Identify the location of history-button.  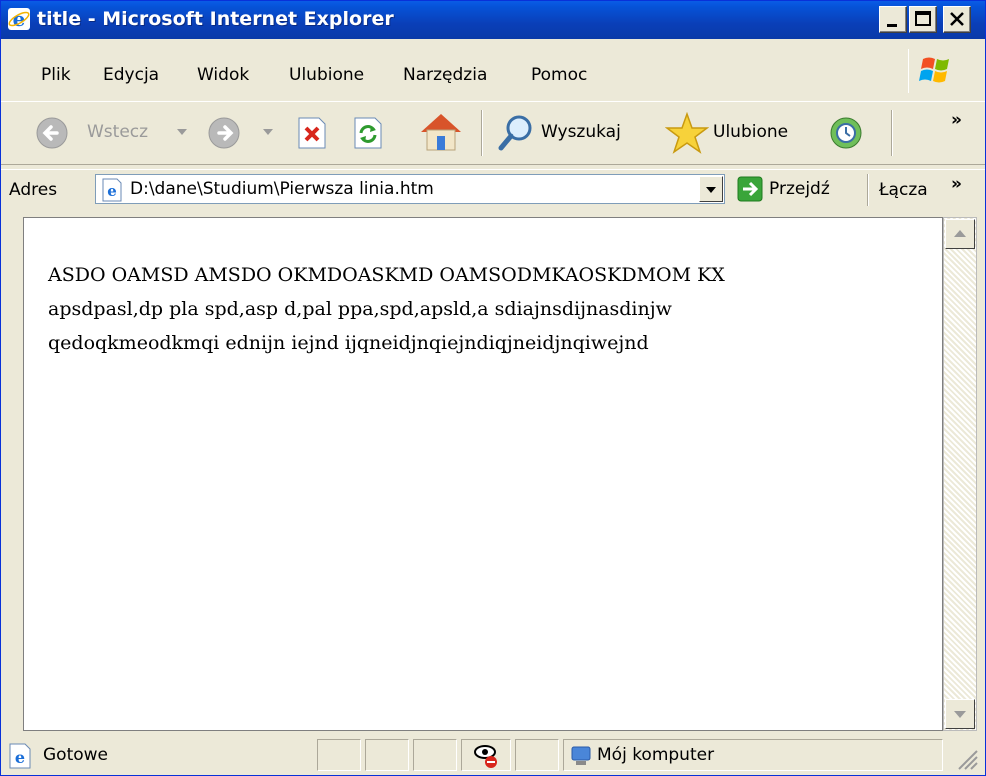
(847, 133).